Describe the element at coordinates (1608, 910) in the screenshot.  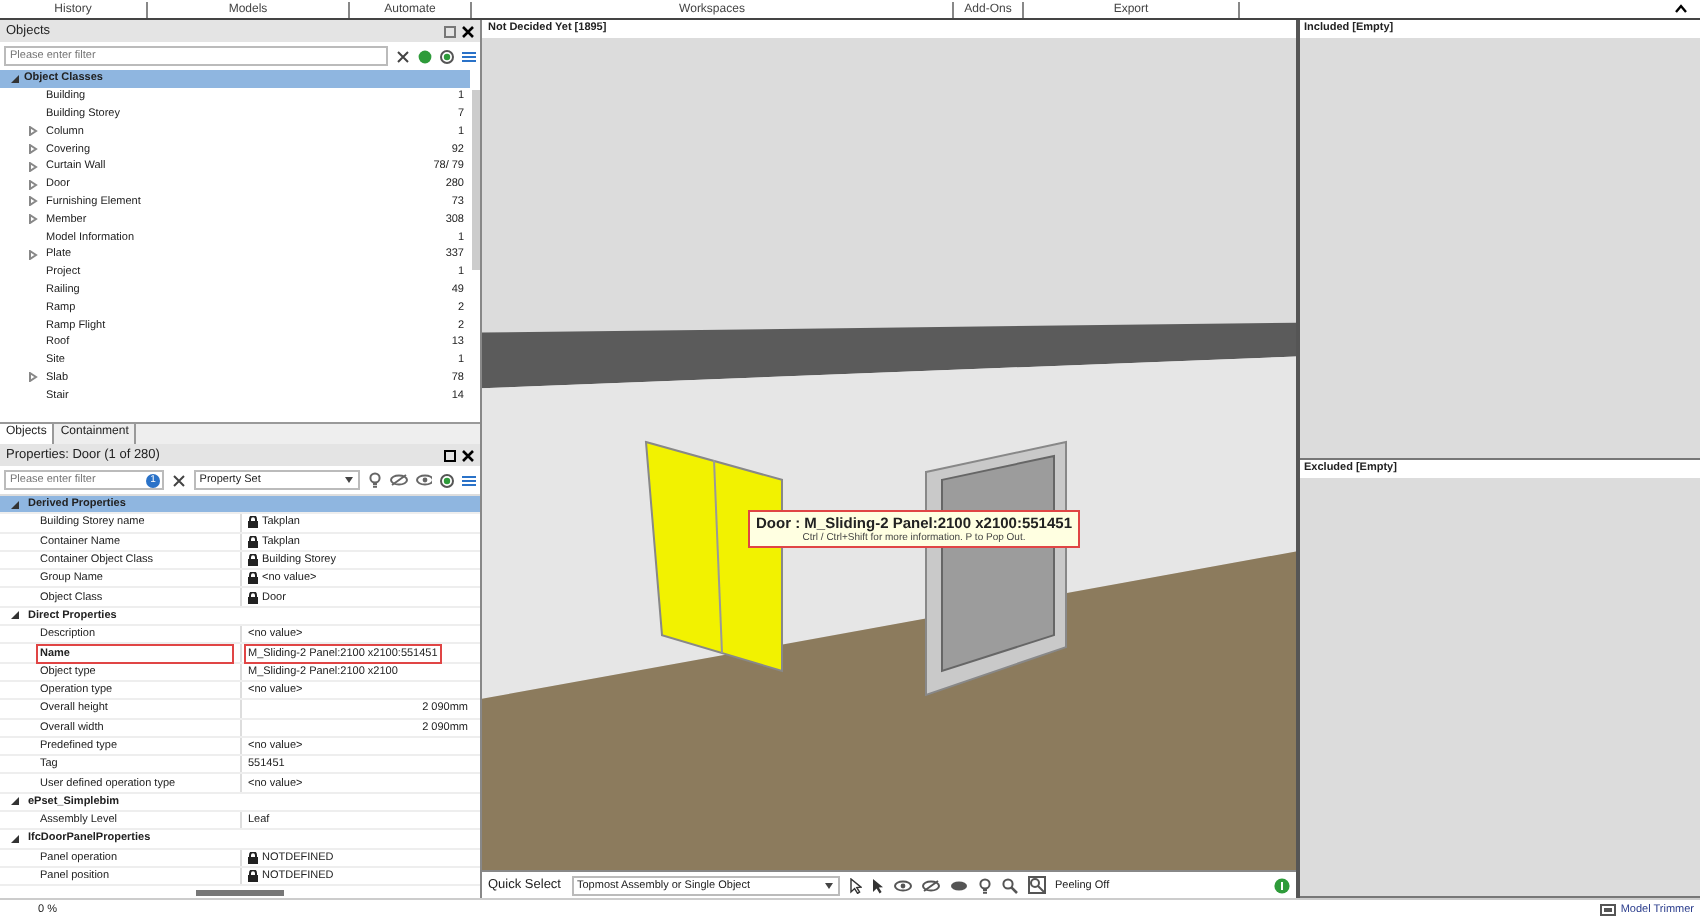
I see `trimmer-icon` at that location.